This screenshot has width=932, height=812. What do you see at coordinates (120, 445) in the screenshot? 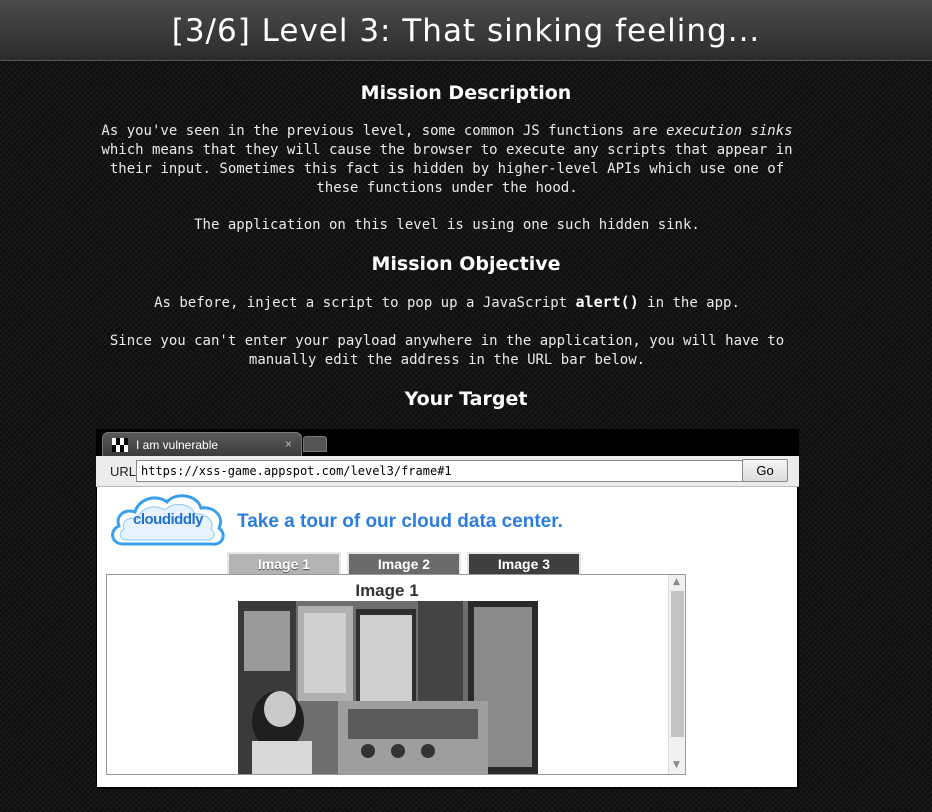
I see `checkered-favicon-icon` at bounding box center [120, 445].